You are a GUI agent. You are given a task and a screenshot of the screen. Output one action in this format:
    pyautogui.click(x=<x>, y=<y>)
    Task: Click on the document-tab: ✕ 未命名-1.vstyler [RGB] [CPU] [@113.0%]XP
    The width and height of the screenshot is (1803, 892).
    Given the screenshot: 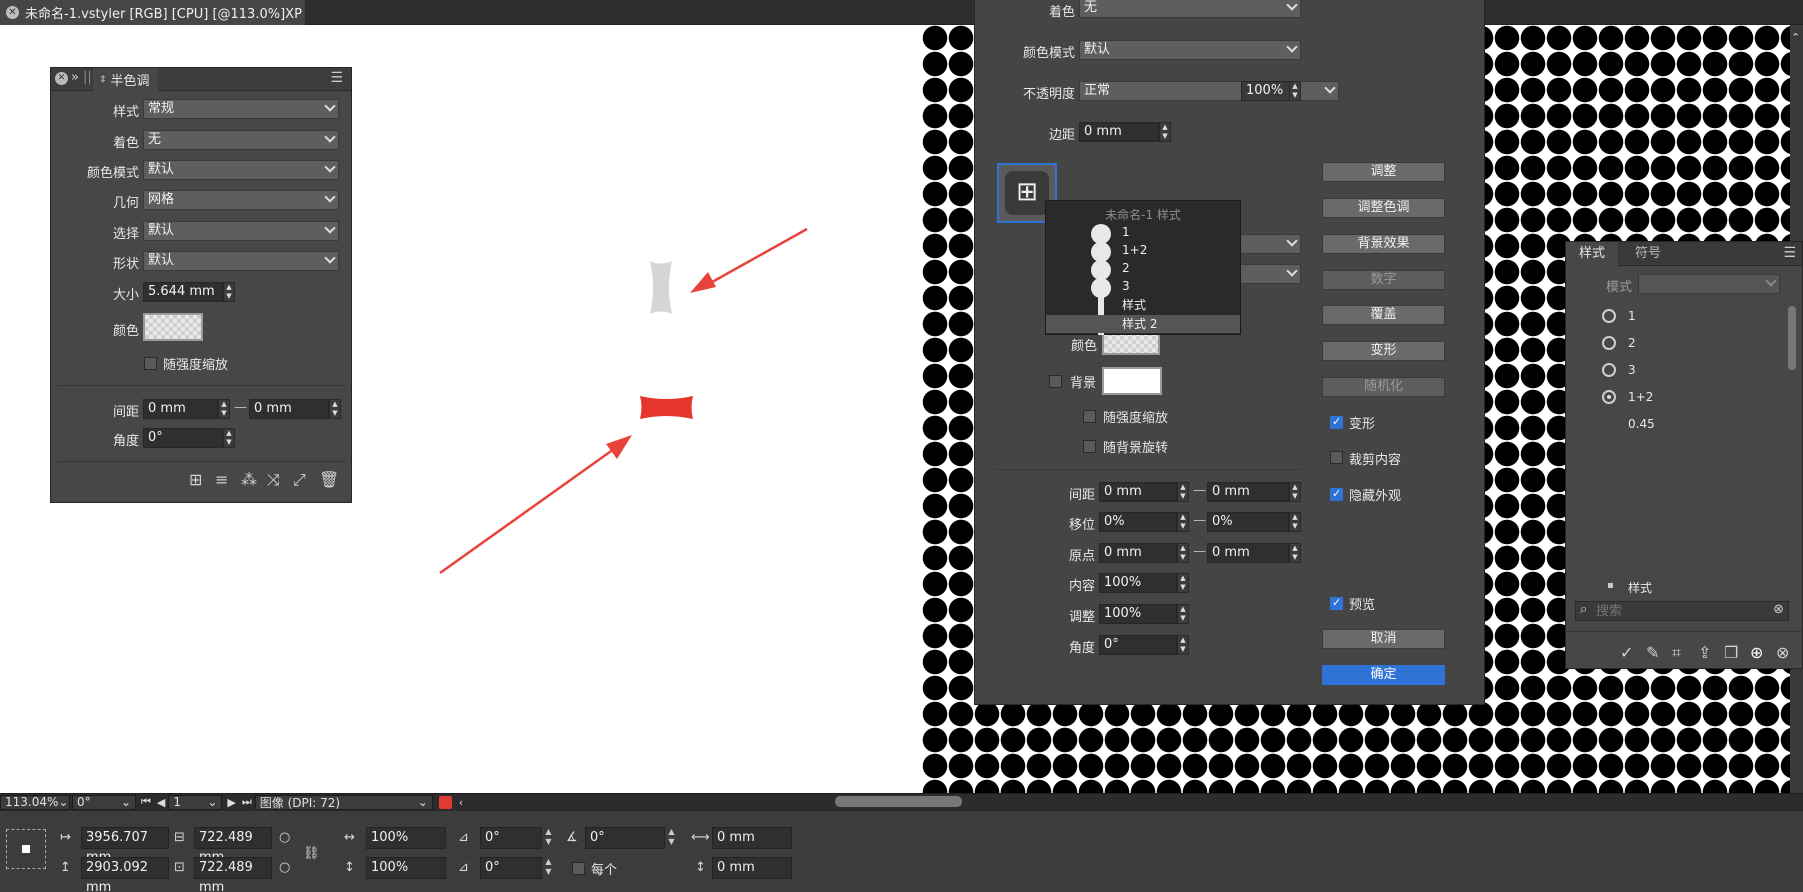 What is the action you would take?
    pyautogui.click(x=152, y=12)
    